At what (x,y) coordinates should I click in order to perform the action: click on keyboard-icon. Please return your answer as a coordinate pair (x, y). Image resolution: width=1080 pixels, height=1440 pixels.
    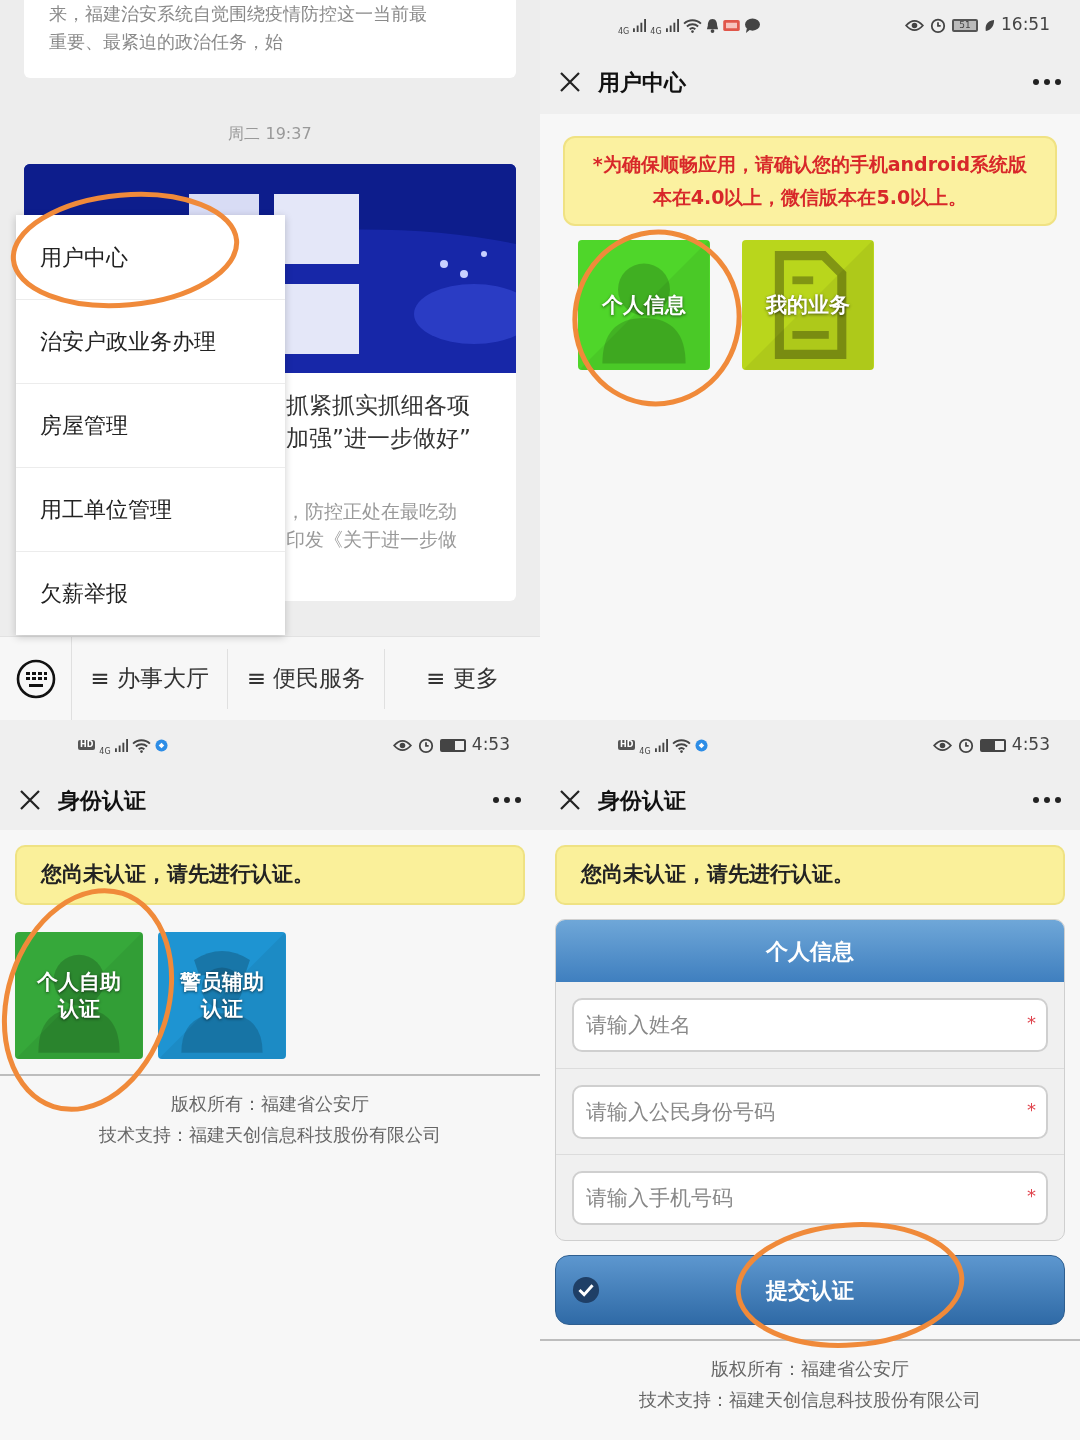
    Looking at the image, I should click on (35, 678).